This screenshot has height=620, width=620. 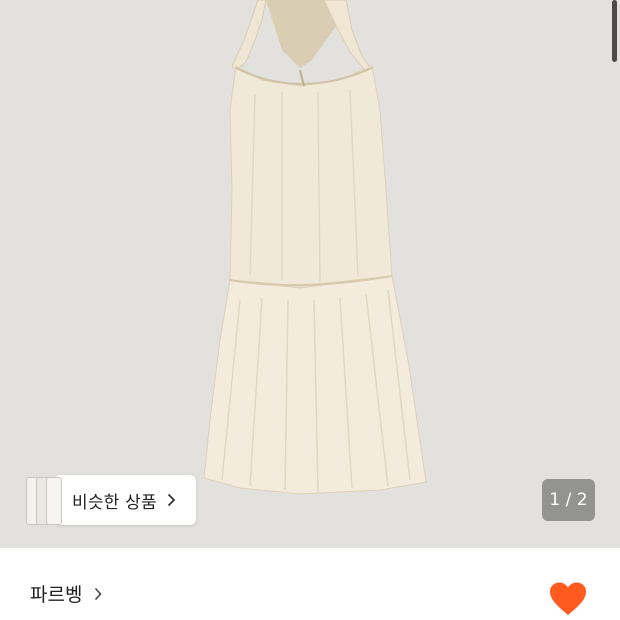 What do you see at coordinates (114, 502) in the screenshot?
I see `similar-products-label: 비슷한 상품` at bounding box center [114, 502].